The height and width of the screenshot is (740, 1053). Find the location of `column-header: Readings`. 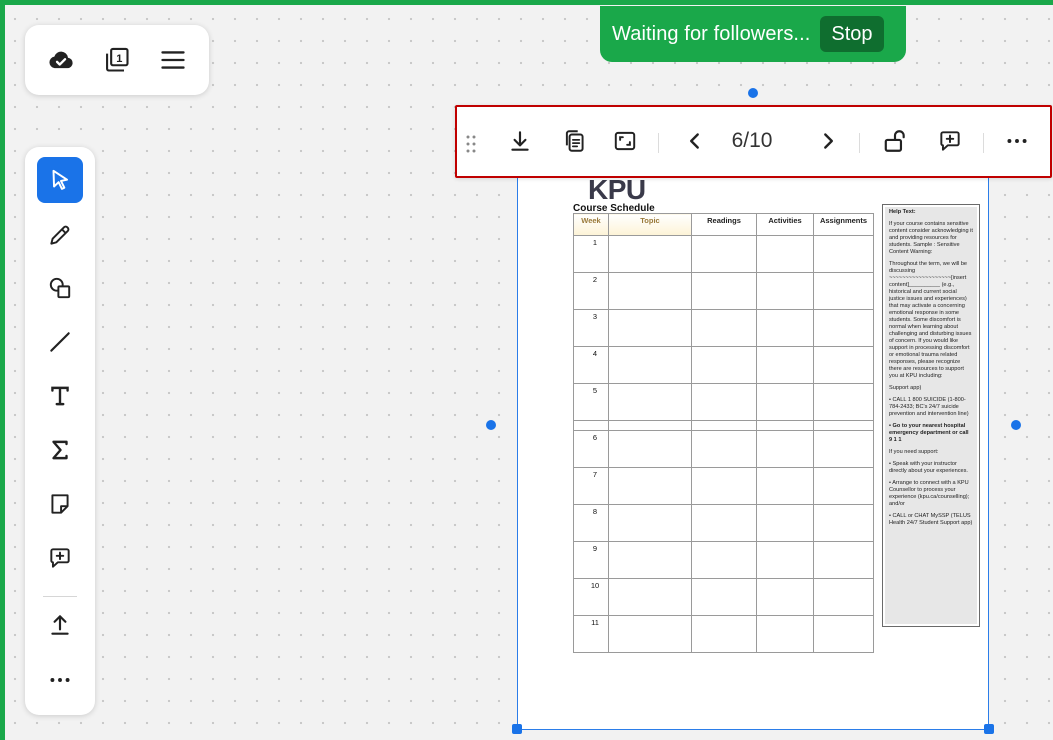

column-header: Readings is located at coordinates (724, 224).